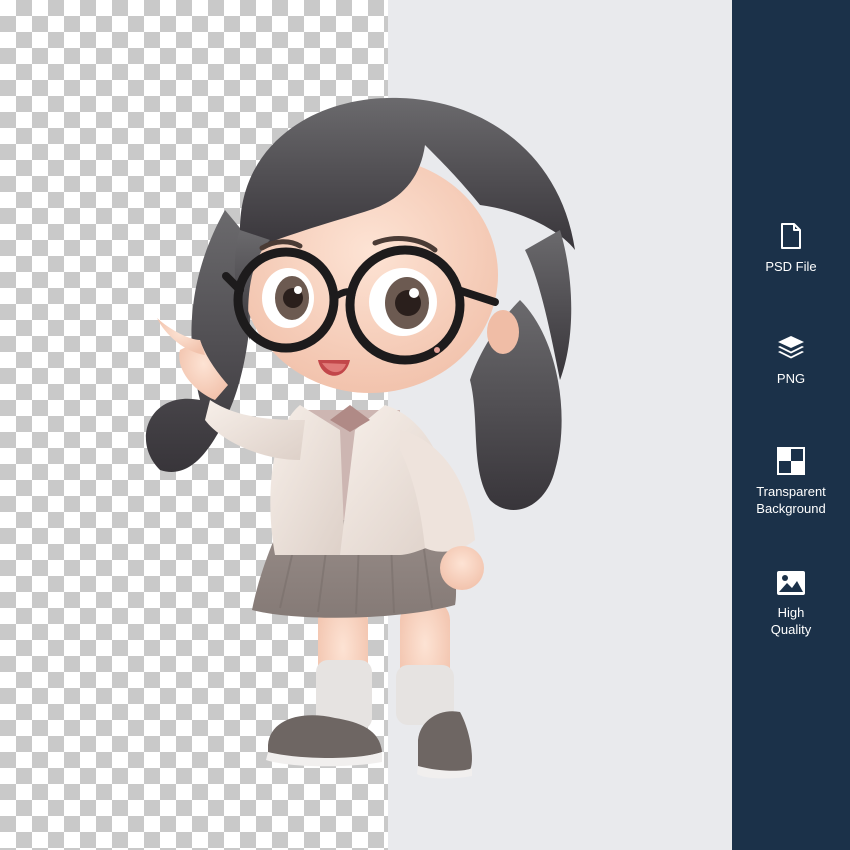 This screenshot has height=850, width=850. Describe the element at coordinates (791, 604) in the screenshot. I see `feature-high-quality: High Quality` at that location.